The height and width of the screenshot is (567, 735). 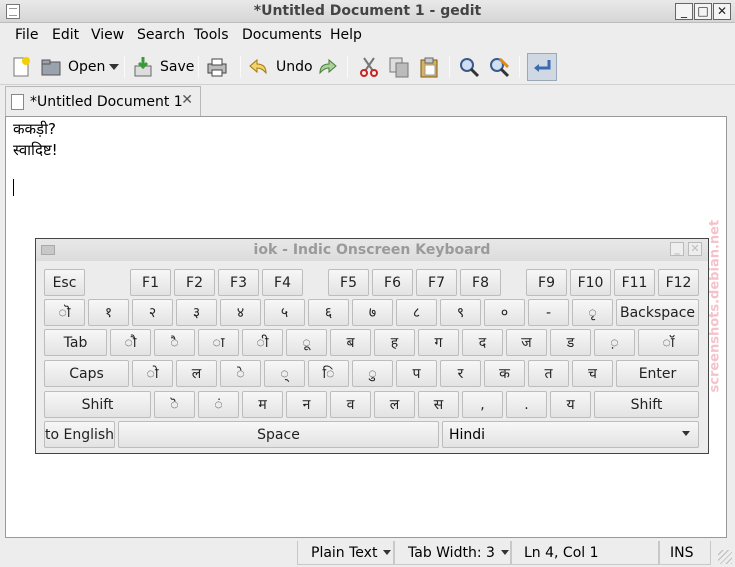 What do you see at coordinates (107, 35) in the screenshot?
I see `menu-view: View` at bounding box center [107, 35].